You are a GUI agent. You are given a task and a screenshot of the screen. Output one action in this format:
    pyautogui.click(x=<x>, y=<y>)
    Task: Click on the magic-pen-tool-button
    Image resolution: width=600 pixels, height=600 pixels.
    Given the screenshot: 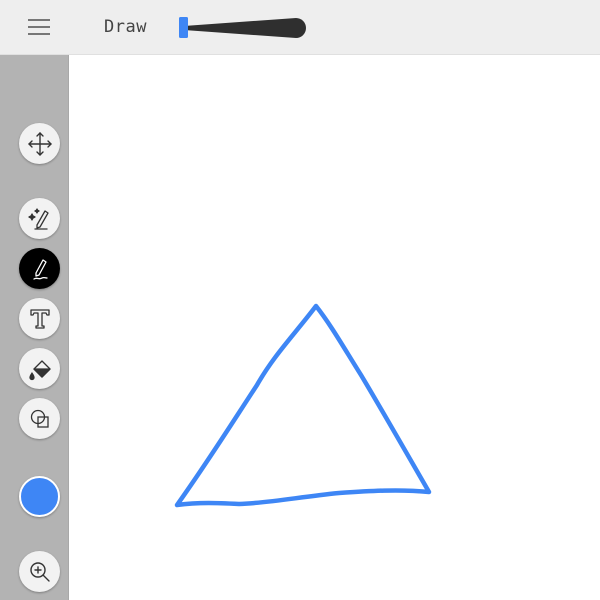 What is the action you would take?
    pyautogui.click(x=39, y=218)
    